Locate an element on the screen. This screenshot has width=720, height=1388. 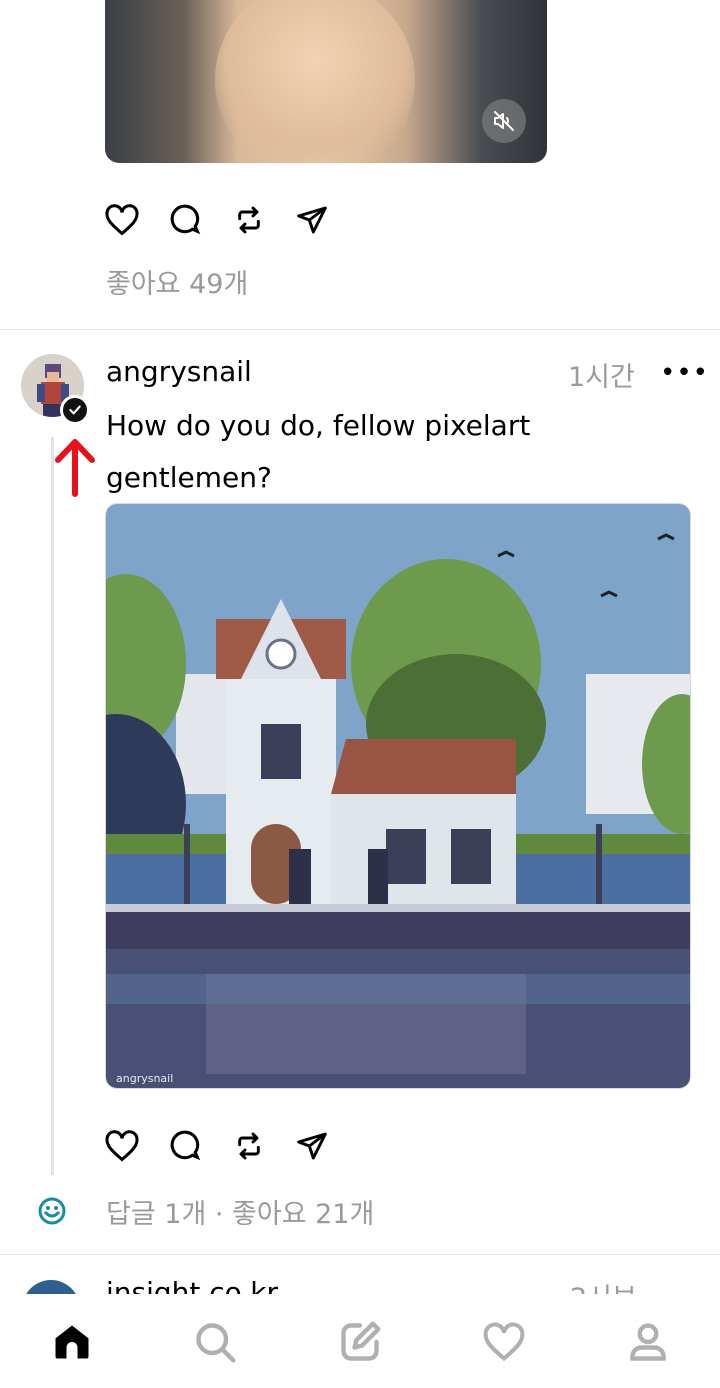
nav-compose is located at coordinates (360, 1342).